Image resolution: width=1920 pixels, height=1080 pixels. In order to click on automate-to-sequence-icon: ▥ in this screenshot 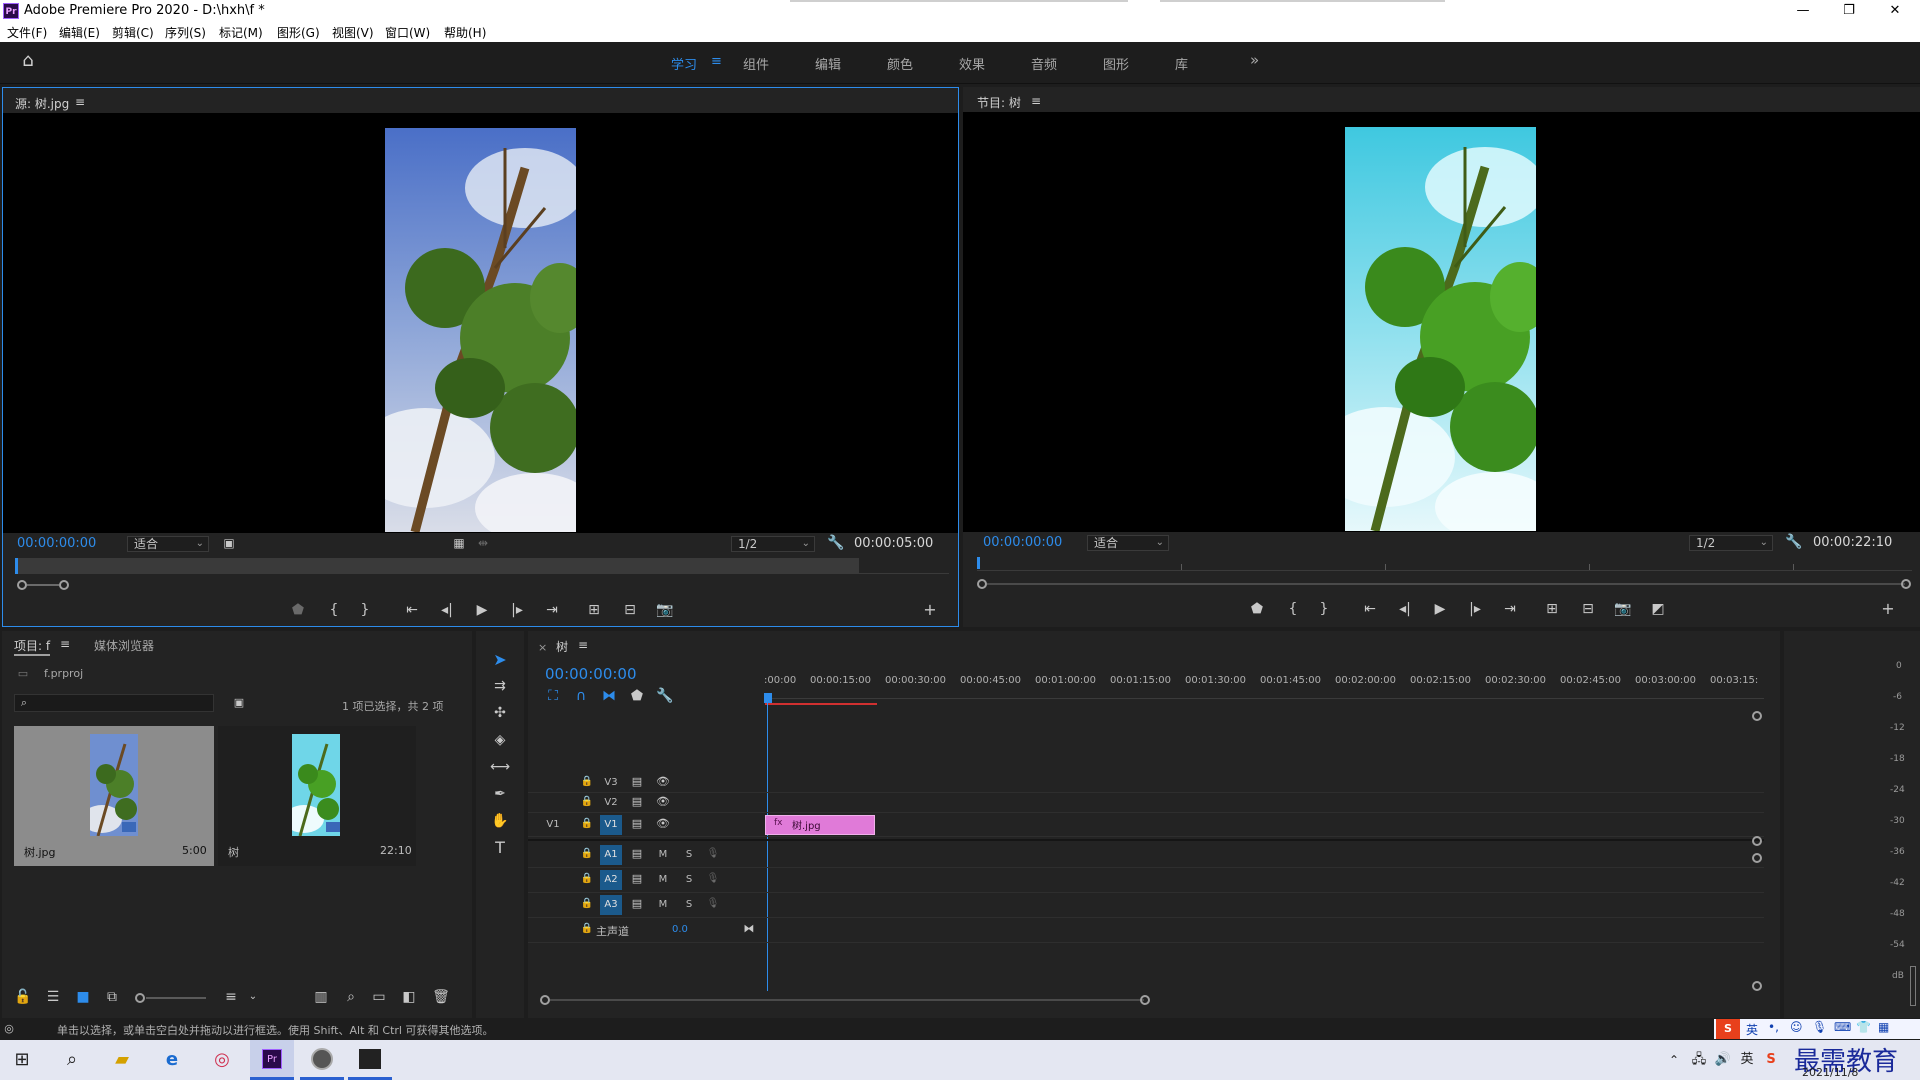, I will do `click(321, 997)`.